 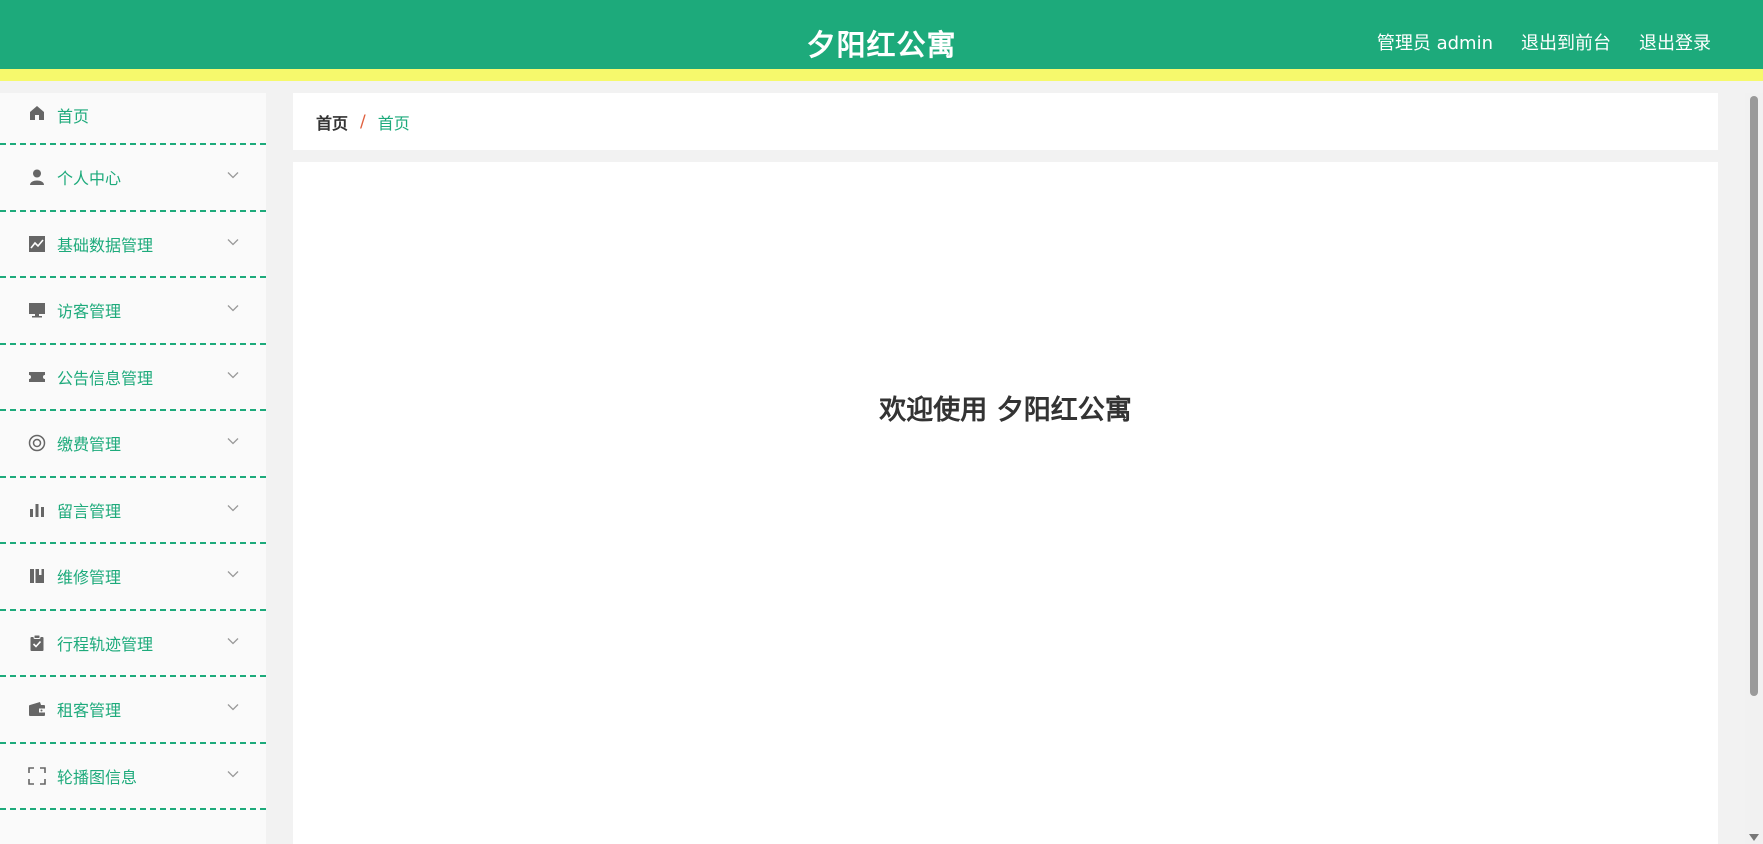 What do you see at coordinates (89, 711) in the screenshot?
I see `sidebar-item-label: 租客管理` at bounding box center [89, 711].